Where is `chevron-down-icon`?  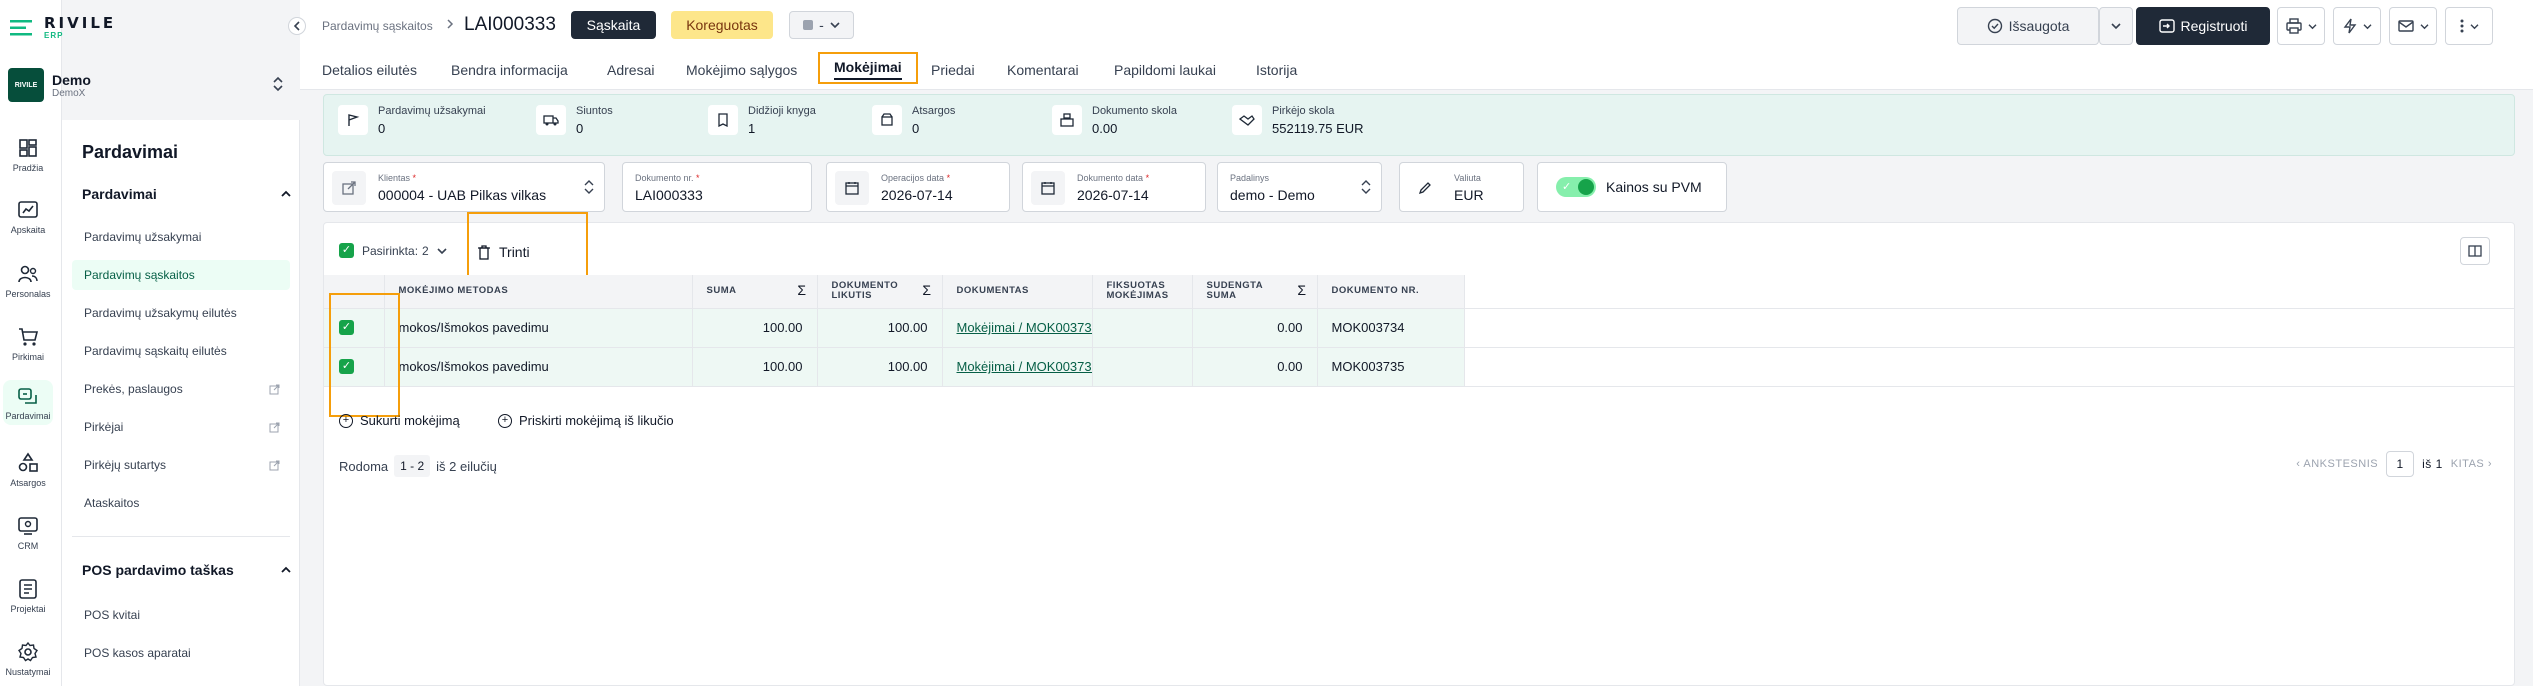 chevron-down-icon is located at coordinates (442, 251).